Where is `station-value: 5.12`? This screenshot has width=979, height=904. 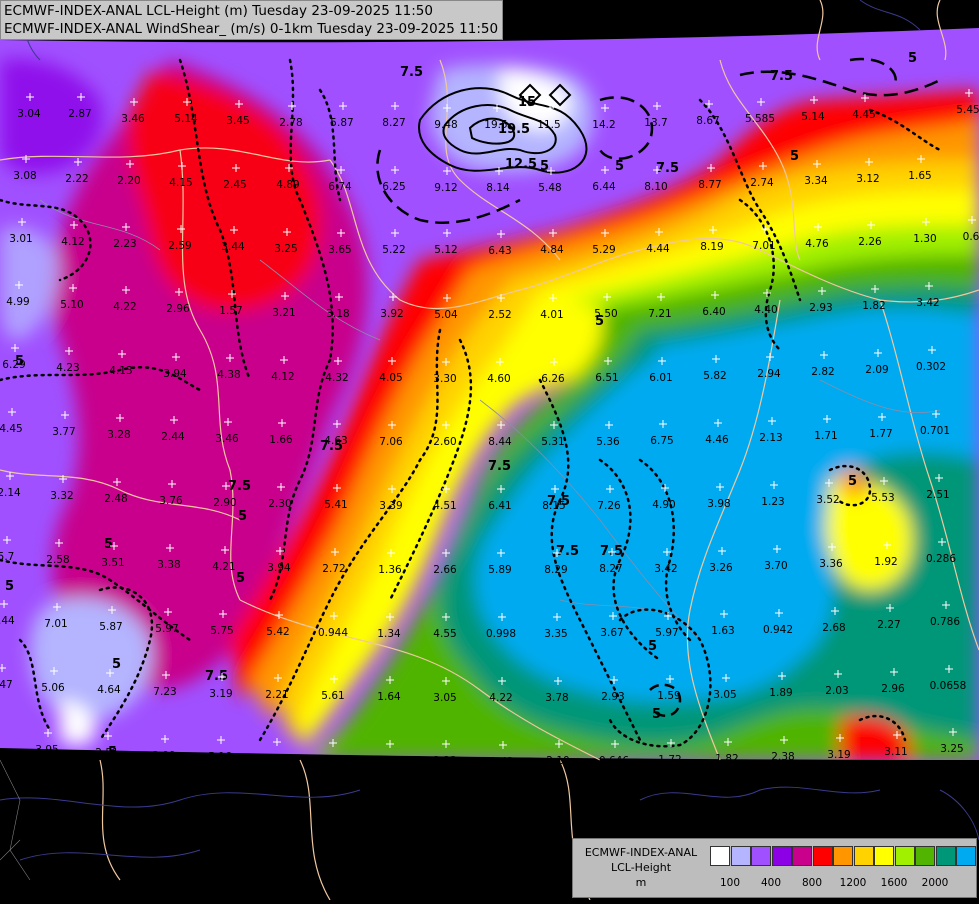
station-value: 5.12 is located at coordinates (445, 250).